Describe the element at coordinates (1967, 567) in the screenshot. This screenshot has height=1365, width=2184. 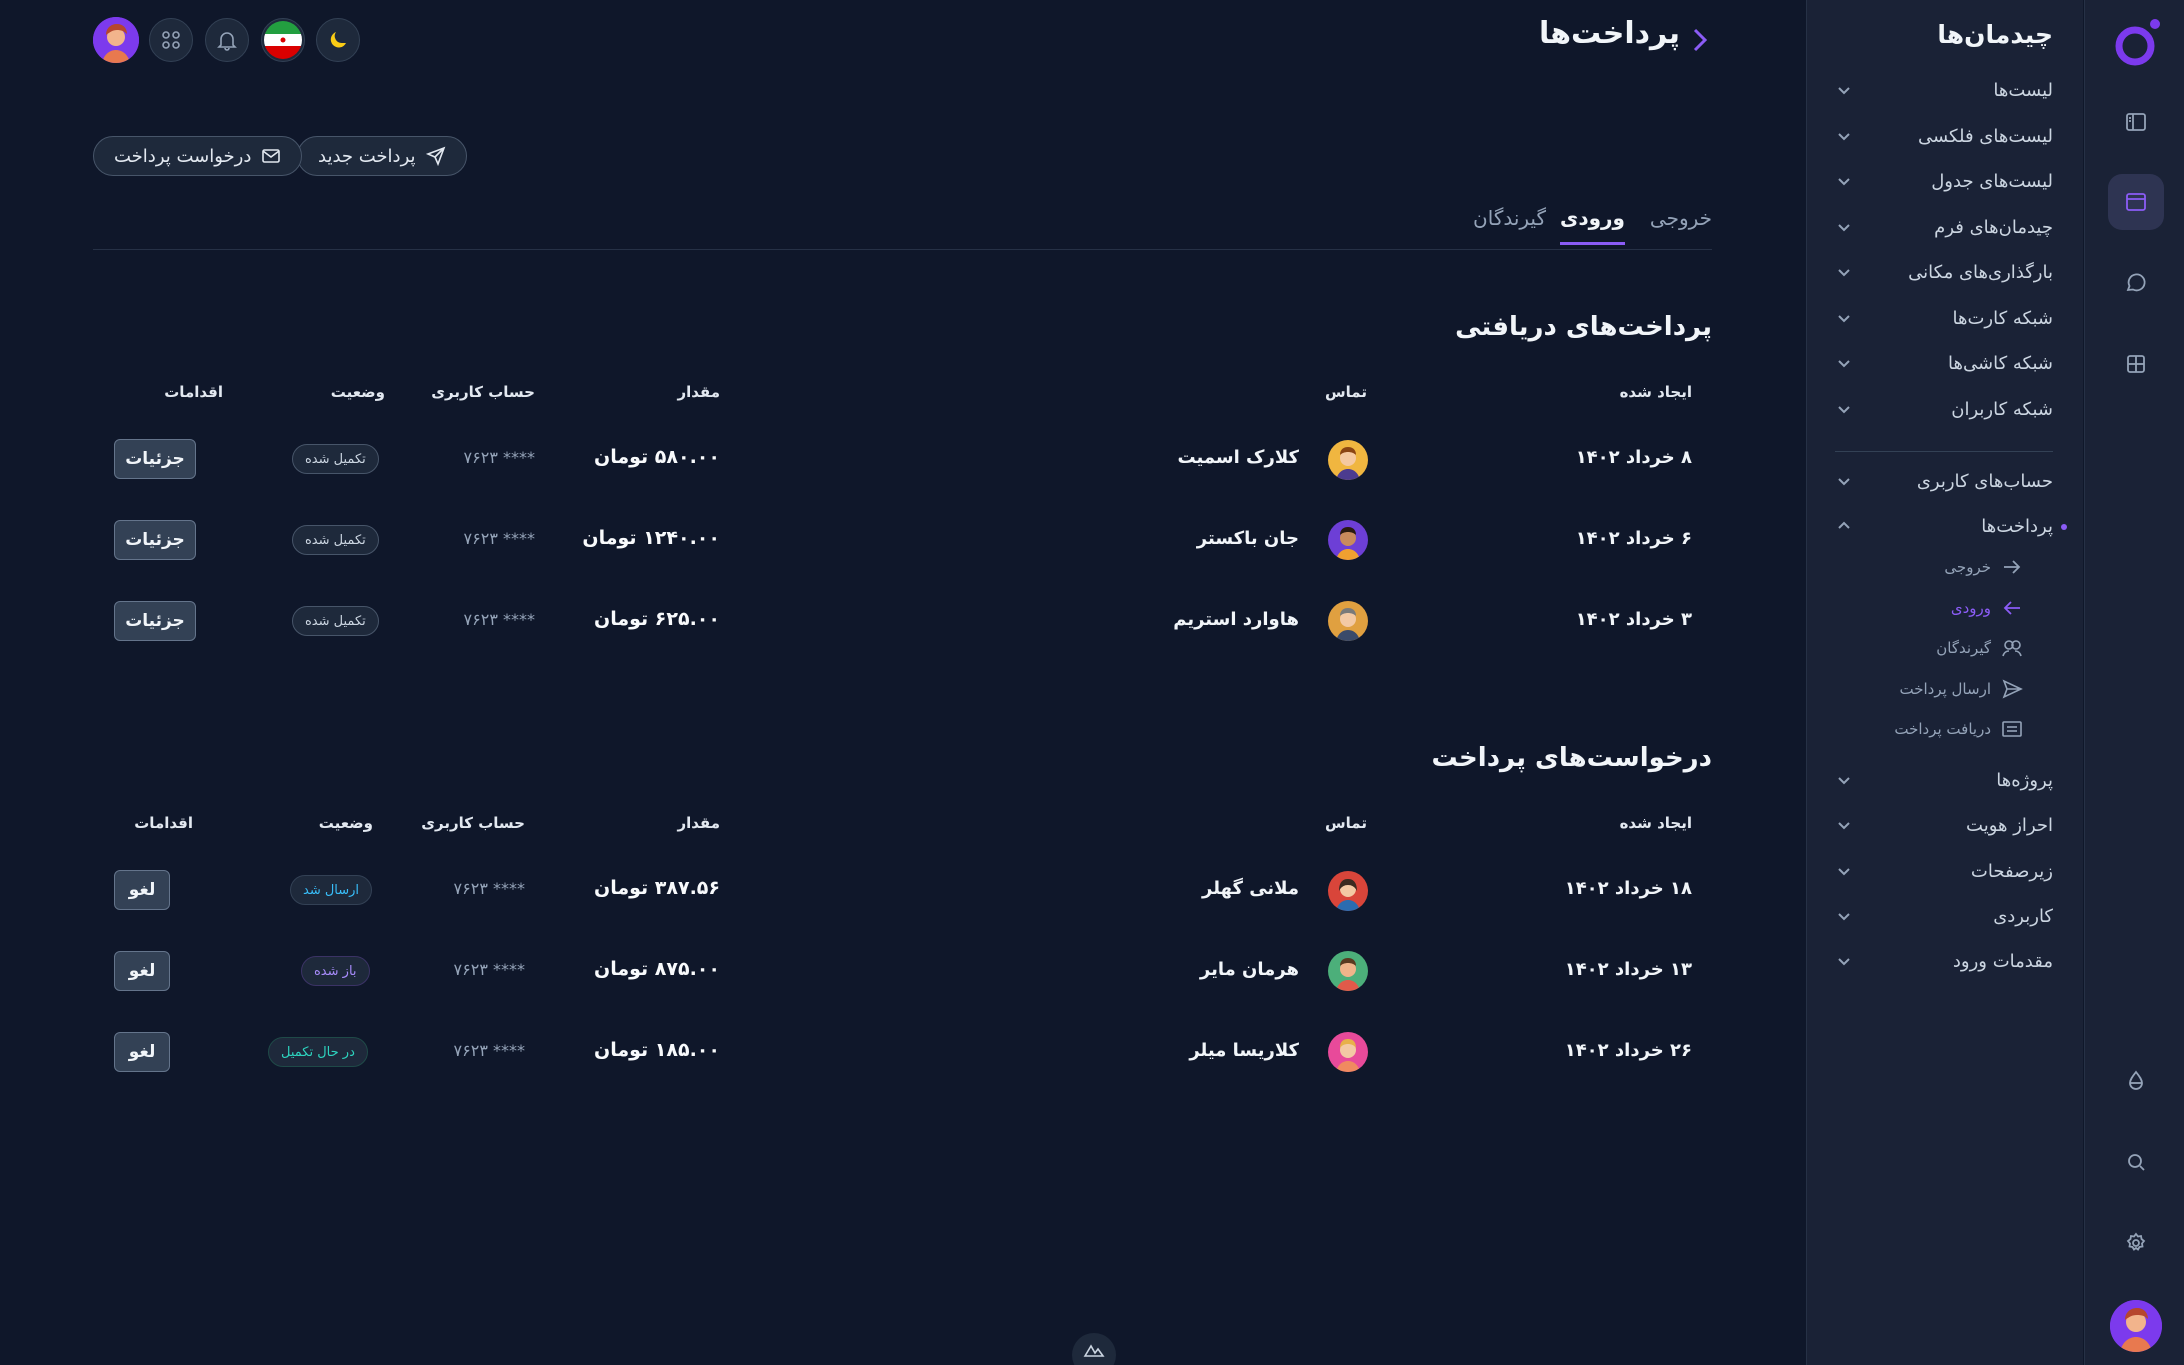
I see `sidebar-sub-label: خروجی` at that location.